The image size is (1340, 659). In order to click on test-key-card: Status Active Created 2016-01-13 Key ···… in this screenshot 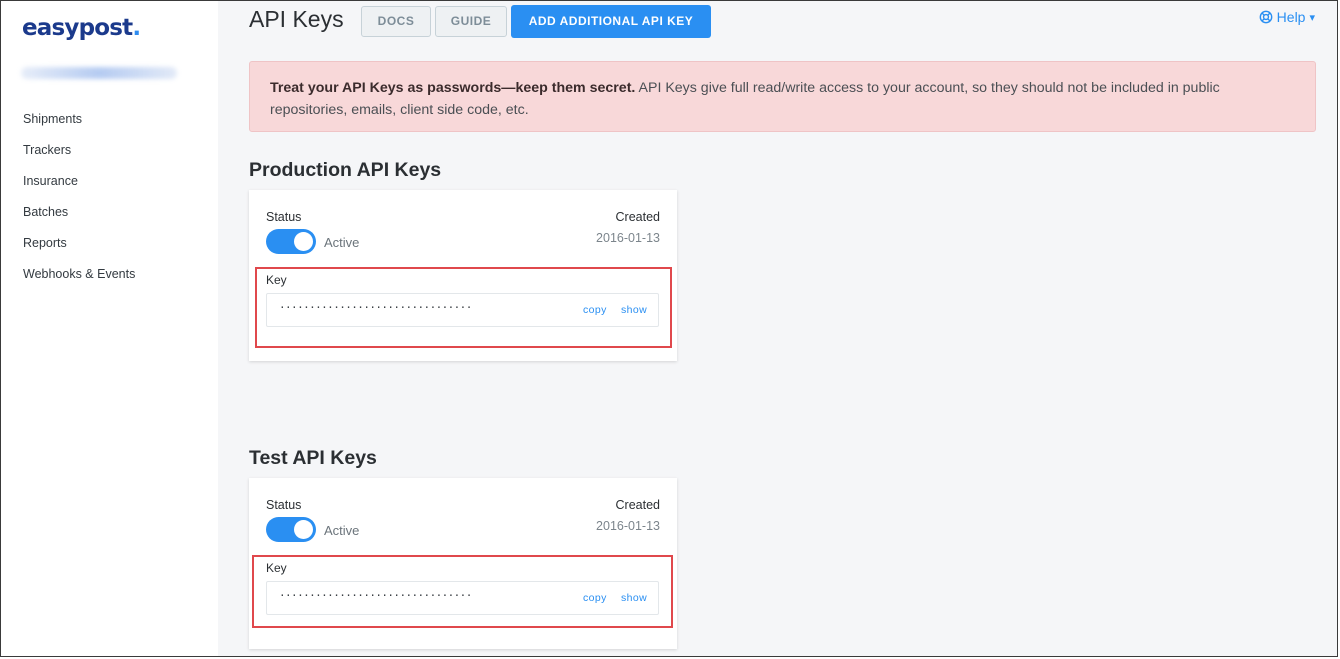, I will do `click(463, 563)`.